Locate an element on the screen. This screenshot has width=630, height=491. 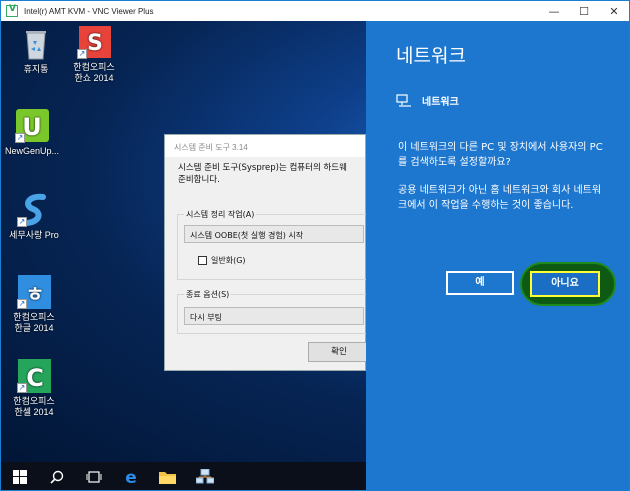
hangul-icon: ㅎ ↗ is located at coordinates (34, 292).